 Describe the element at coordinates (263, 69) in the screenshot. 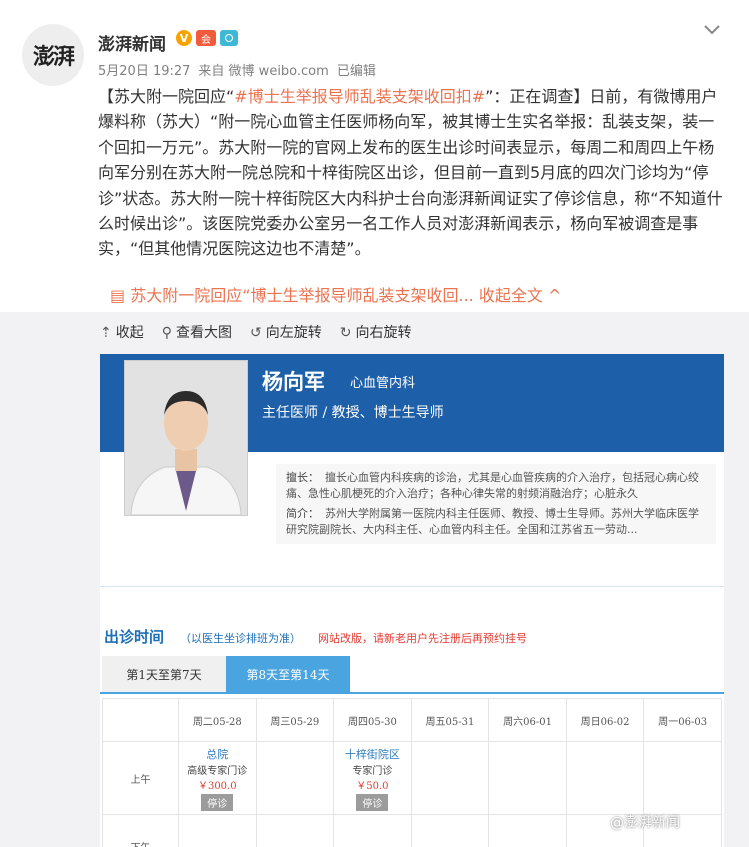

I see `post-source: 来自 微博 weibo.com` at that location.